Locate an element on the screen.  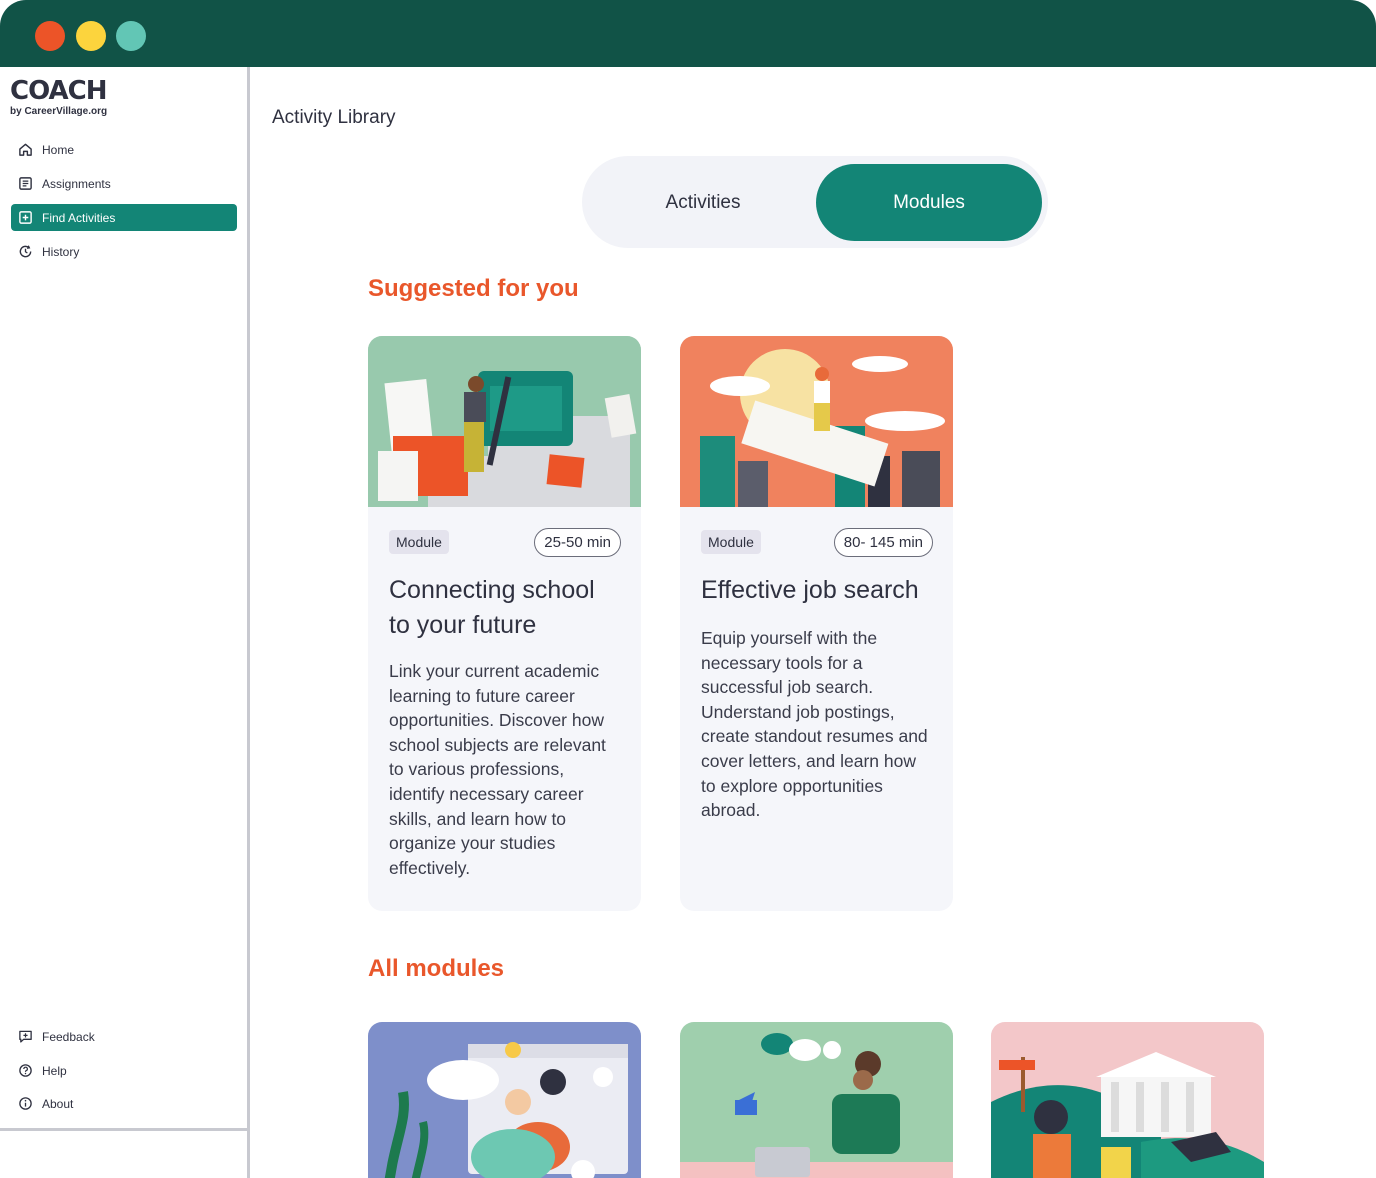
sidebar-item-label: Feedback is located at coordinates (68, 1036).